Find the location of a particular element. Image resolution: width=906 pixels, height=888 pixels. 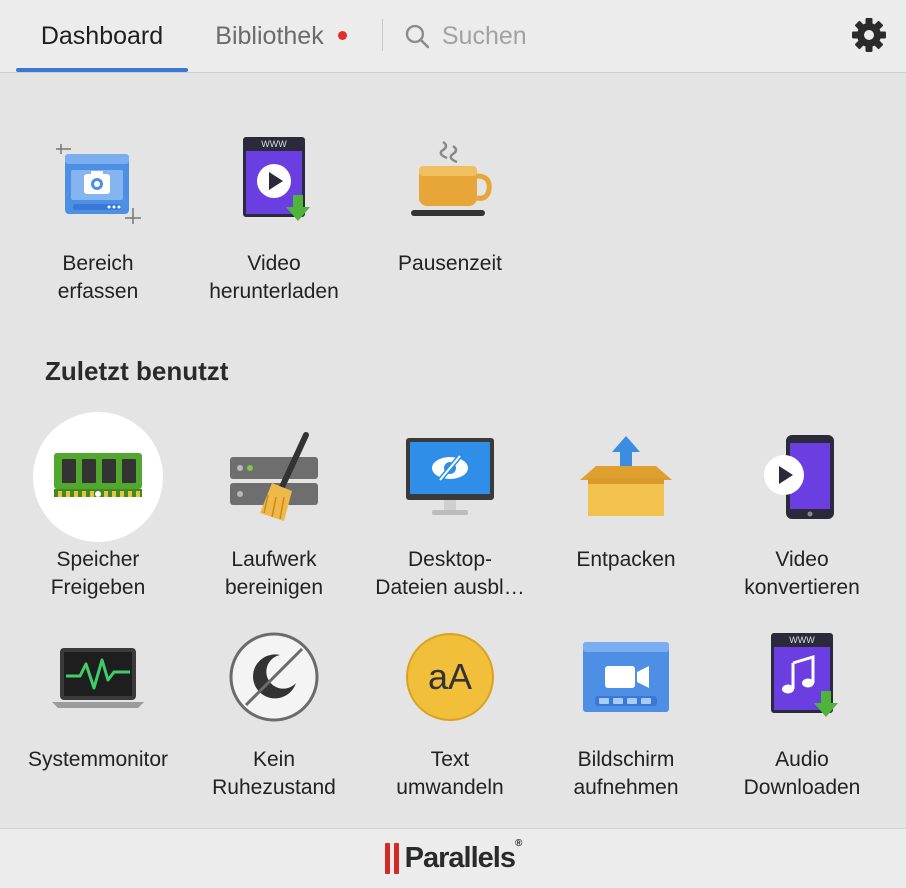

notification-dot is located at coordinates (342, 35).